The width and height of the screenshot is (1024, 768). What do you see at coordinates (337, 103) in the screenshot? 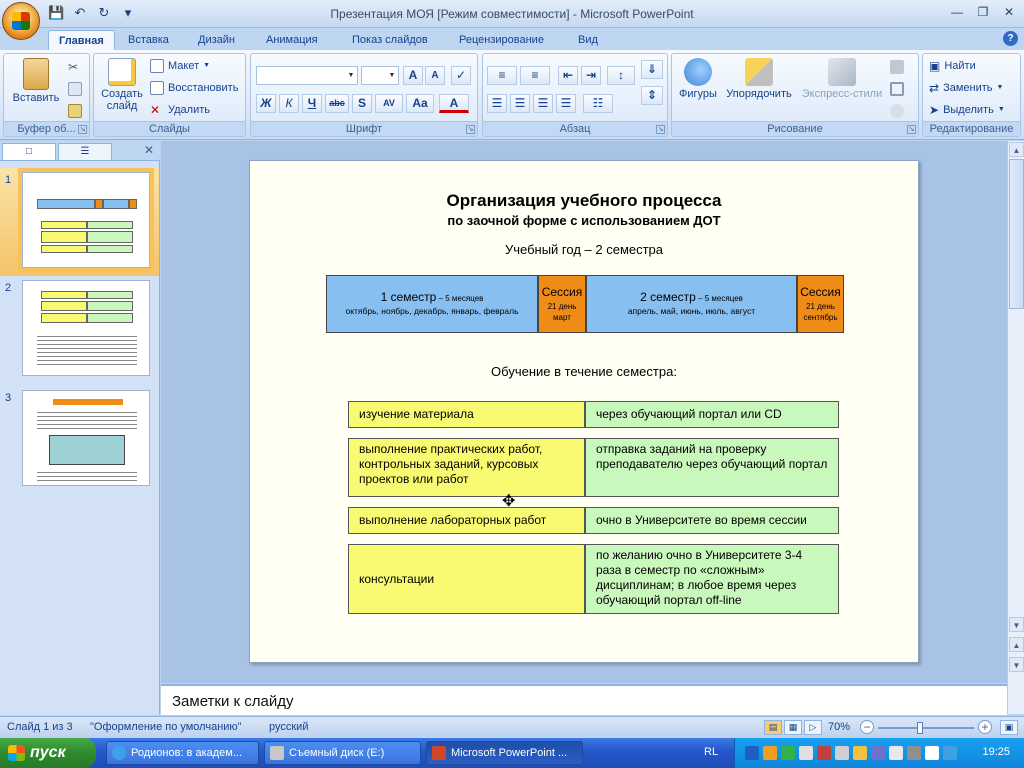
I see `strike-button: abc` at bounding box center [337, 103].